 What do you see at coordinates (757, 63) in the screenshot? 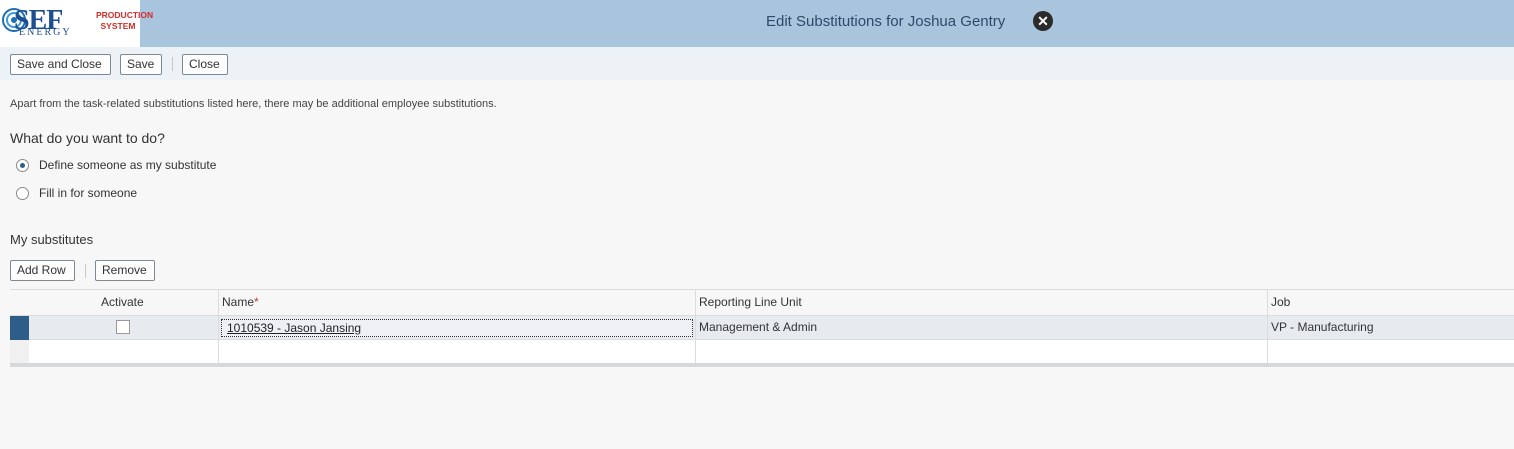
I see `toolbar: Save and Close Save Close` at bounding box center [757, 63].